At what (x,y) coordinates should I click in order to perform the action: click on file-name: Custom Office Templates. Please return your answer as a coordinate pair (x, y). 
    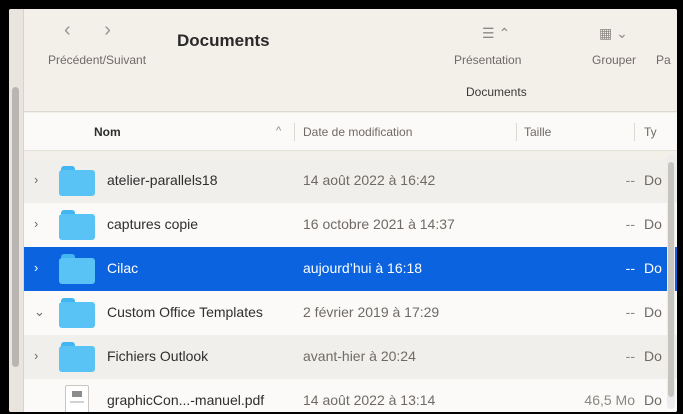
    Looking at the image, I should click on (185, 312).